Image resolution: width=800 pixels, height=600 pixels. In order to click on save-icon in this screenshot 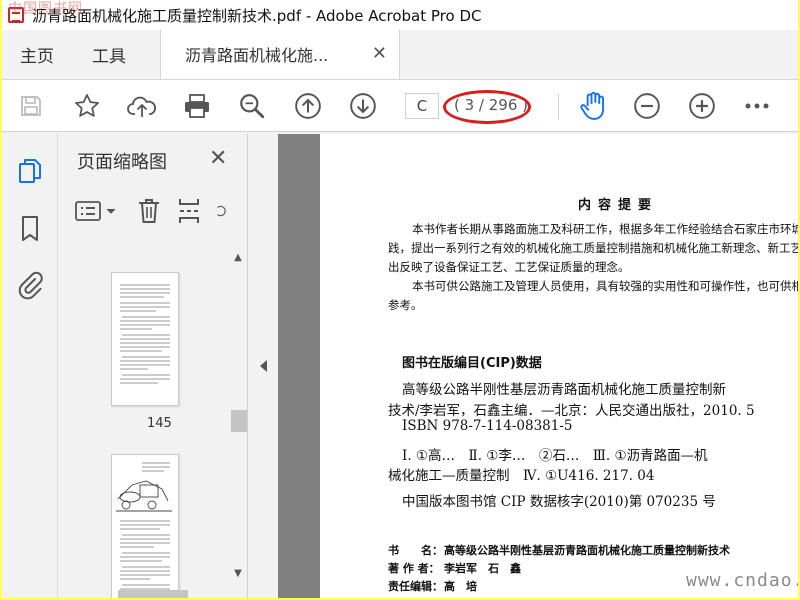, I will do `click(31, 106)`.